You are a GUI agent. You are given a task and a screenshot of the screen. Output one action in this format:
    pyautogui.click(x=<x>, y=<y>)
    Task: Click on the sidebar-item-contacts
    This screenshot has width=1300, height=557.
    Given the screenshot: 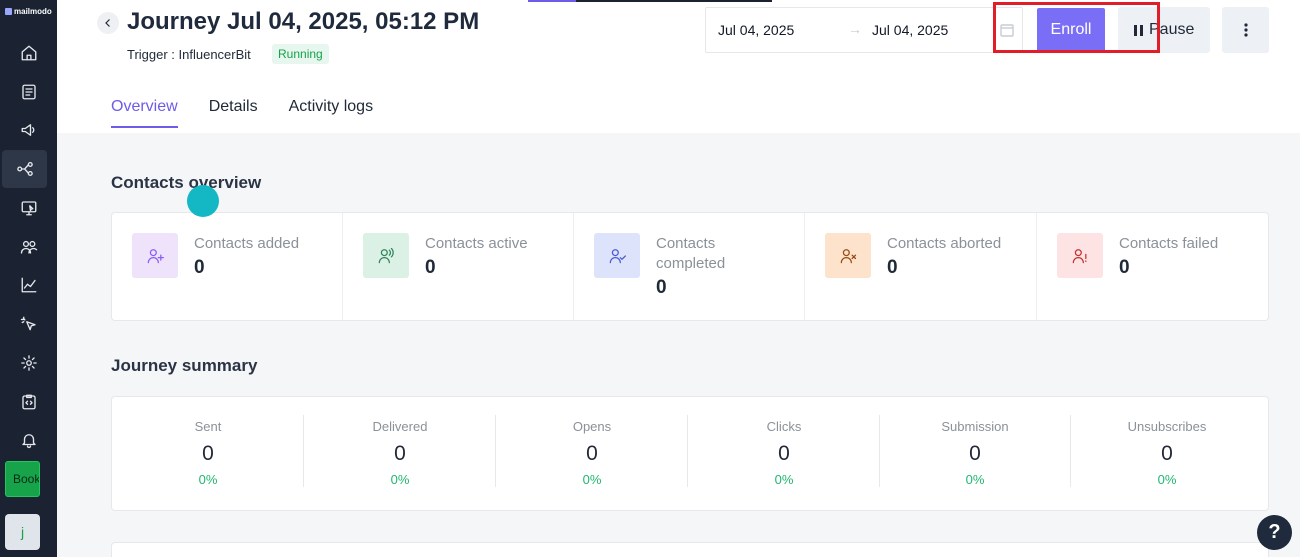 What is the action you would take?
    pyautogui.click(x=28, y=247)
    